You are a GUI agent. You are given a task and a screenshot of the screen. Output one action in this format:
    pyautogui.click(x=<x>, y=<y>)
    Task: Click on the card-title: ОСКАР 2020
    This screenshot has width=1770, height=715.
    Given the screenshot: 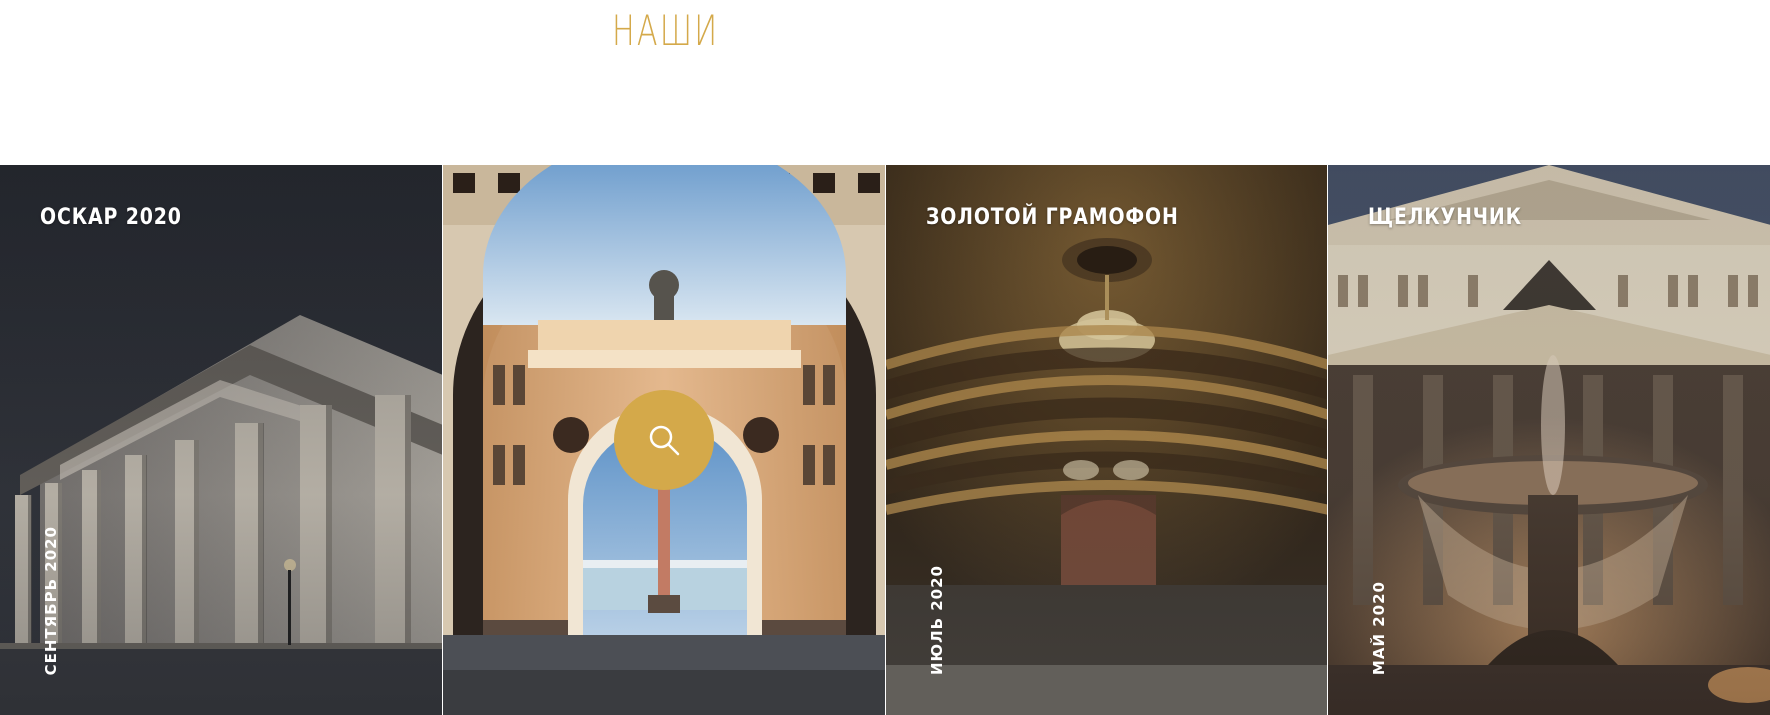 What is the action you would take?
    pyautogui.click(x=111, y=217)
    